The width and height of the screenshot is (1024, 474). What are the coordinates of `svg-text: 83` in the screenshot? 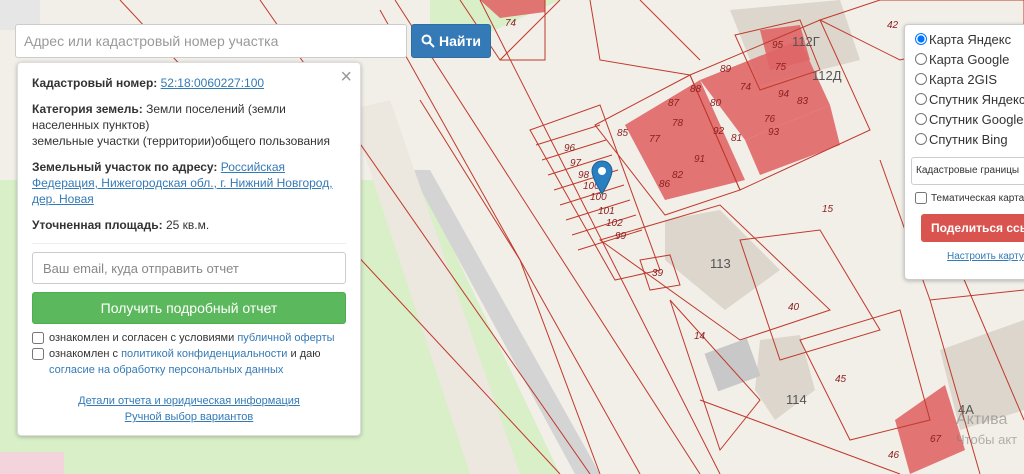 It's located at (803, 101).